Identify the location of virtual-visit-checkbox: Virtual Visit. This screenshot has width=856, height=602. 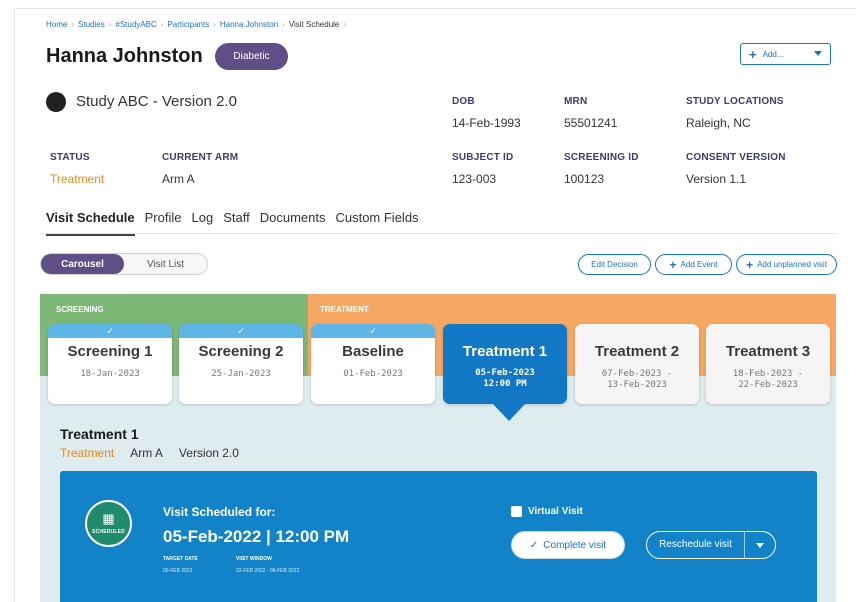
(547, 511).